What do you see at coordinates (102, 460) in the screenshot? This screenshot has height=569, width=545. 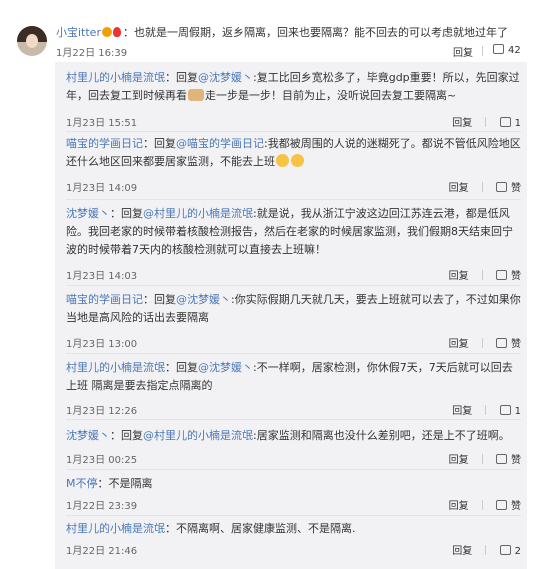 I see `reply-time: 1月23日 00:25` at bounding box center [102, 460].